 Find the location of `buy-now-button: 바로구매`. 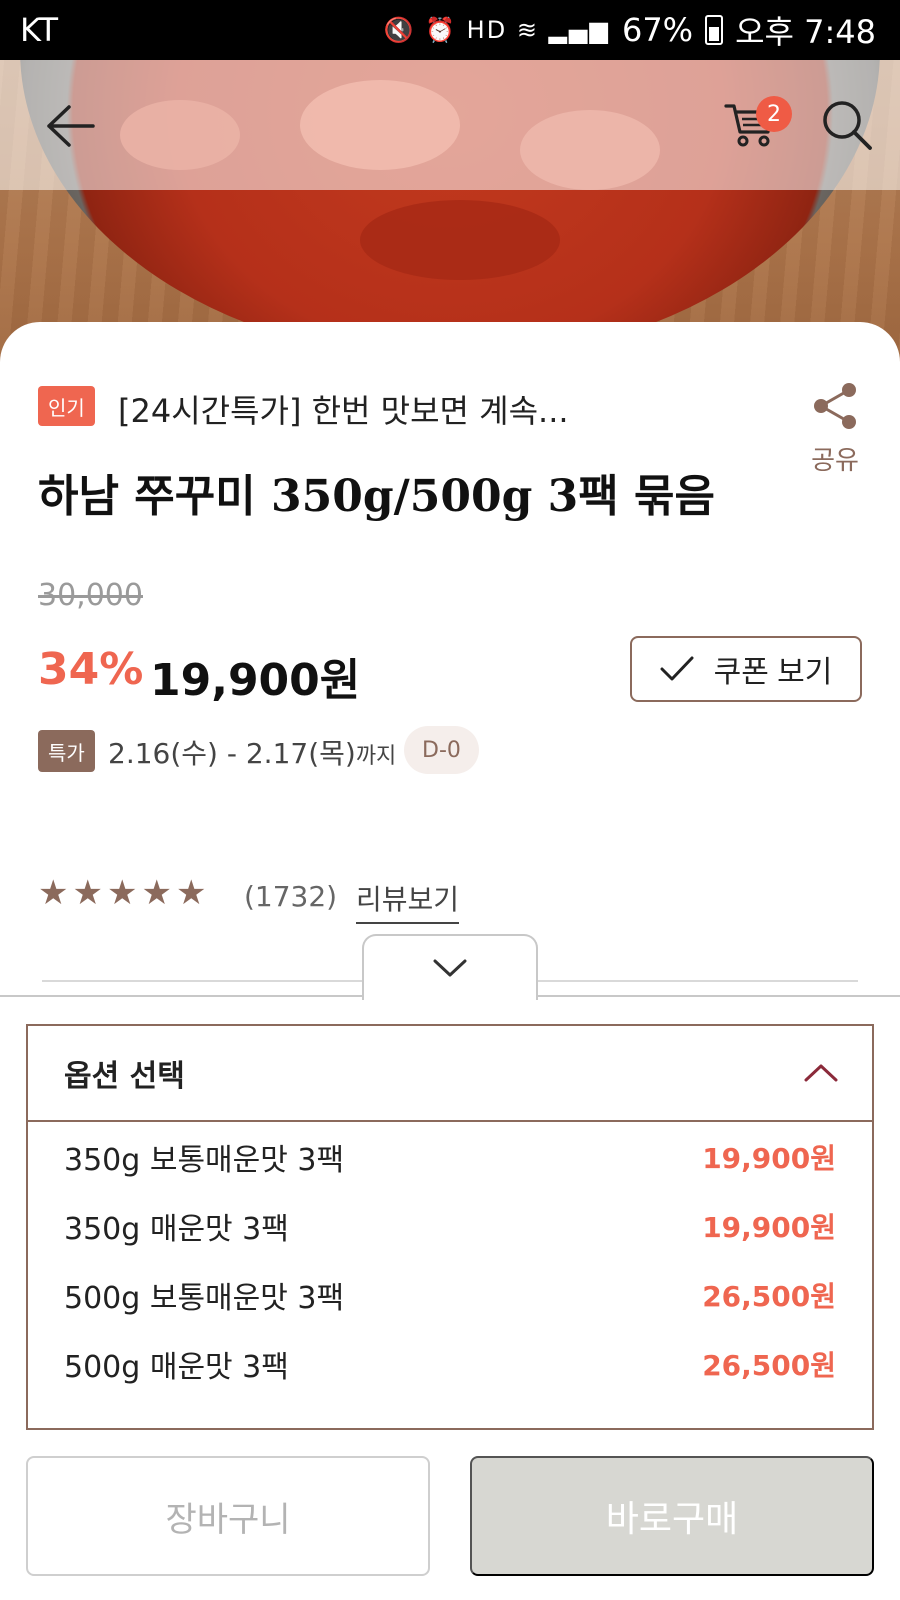

buy-now-button: 바로구매 is located at coordinates (672, 1516).